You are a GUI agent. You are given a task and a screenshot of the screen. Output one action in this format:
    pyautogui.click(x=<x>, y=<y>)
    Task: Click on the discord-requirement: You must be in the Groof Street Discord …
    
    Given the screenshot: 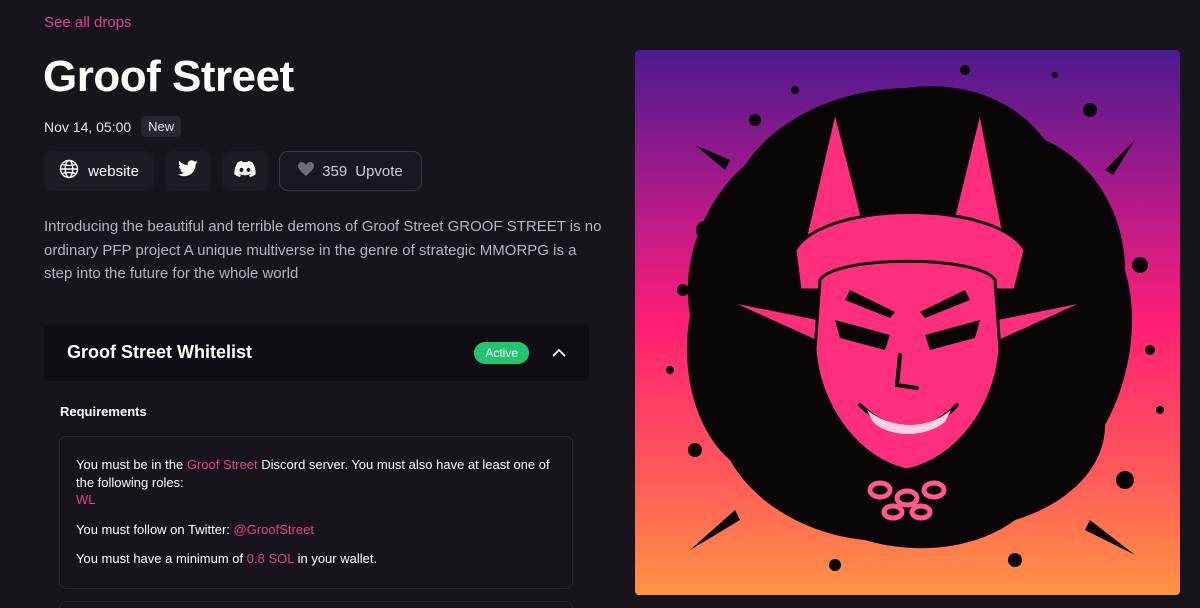 What is the action you would take?
    pyautogui.click(x=316, y=473)
    